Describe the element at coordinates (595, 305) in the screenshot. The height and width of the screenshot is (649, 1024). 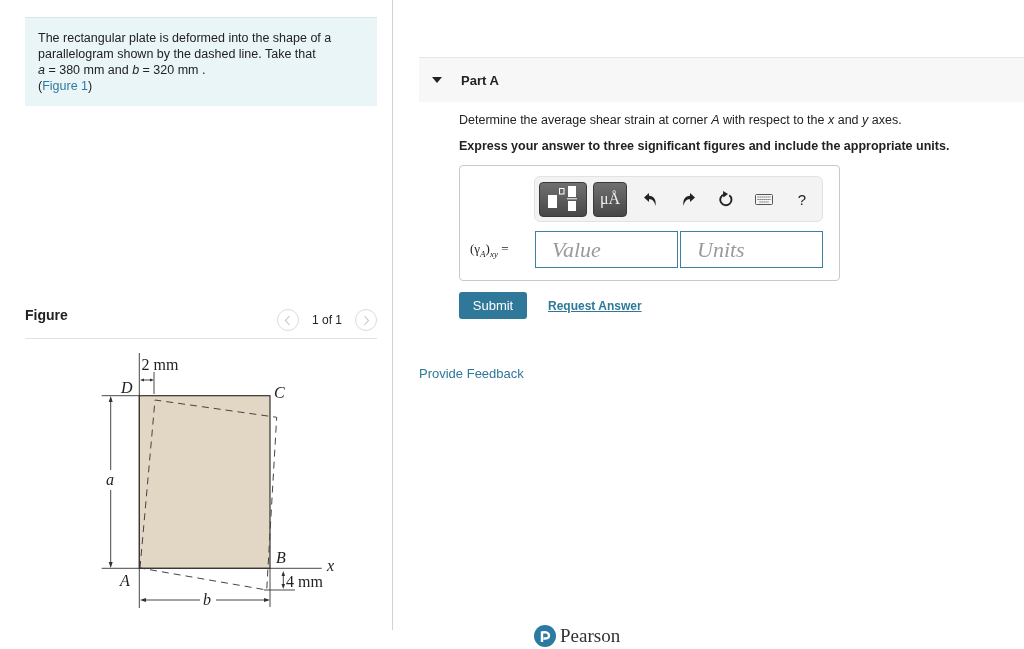
I see `request-answer-link: Request Answer` at that location.